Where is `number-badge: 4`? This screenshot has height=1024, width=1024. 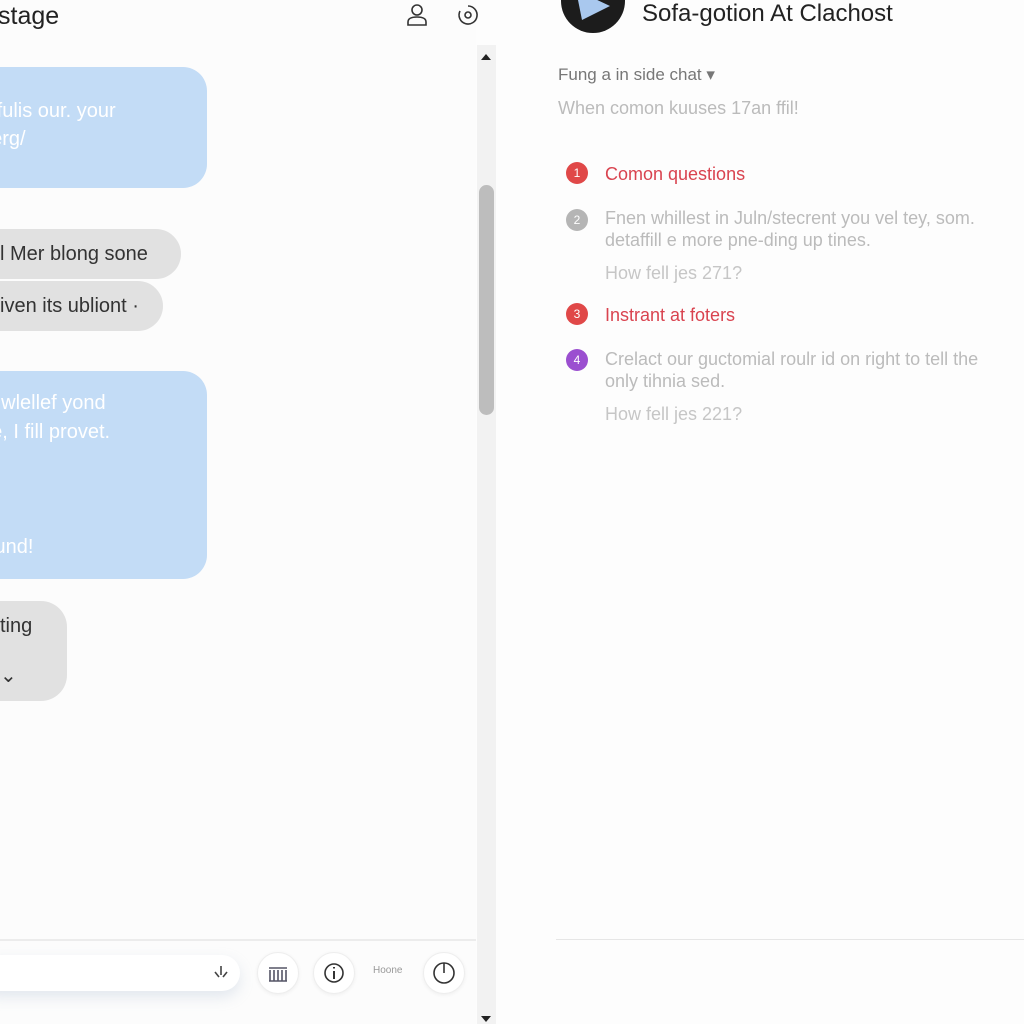 number-badge: 4 is located at coordinates (577, 360).